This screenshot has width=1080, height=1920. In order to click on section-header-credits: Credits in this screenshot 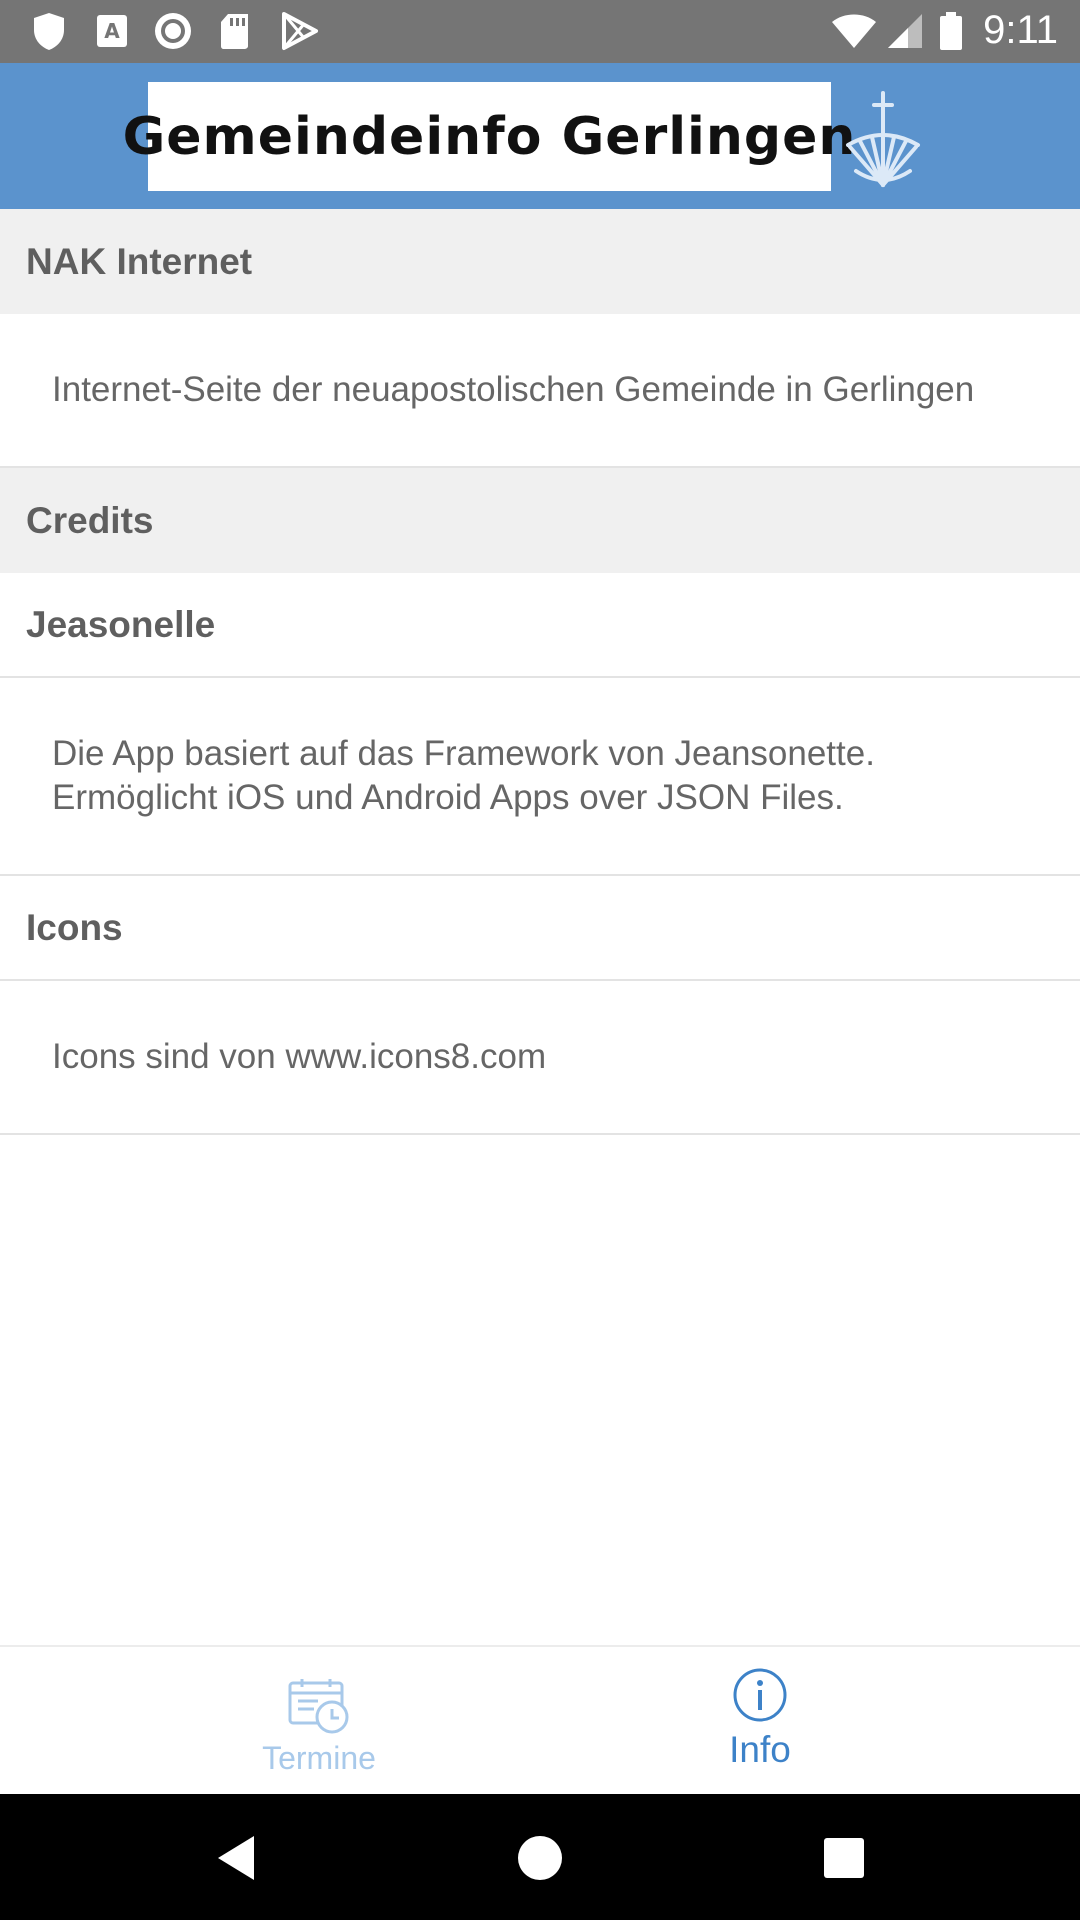, I will do `click(540, 520)`.